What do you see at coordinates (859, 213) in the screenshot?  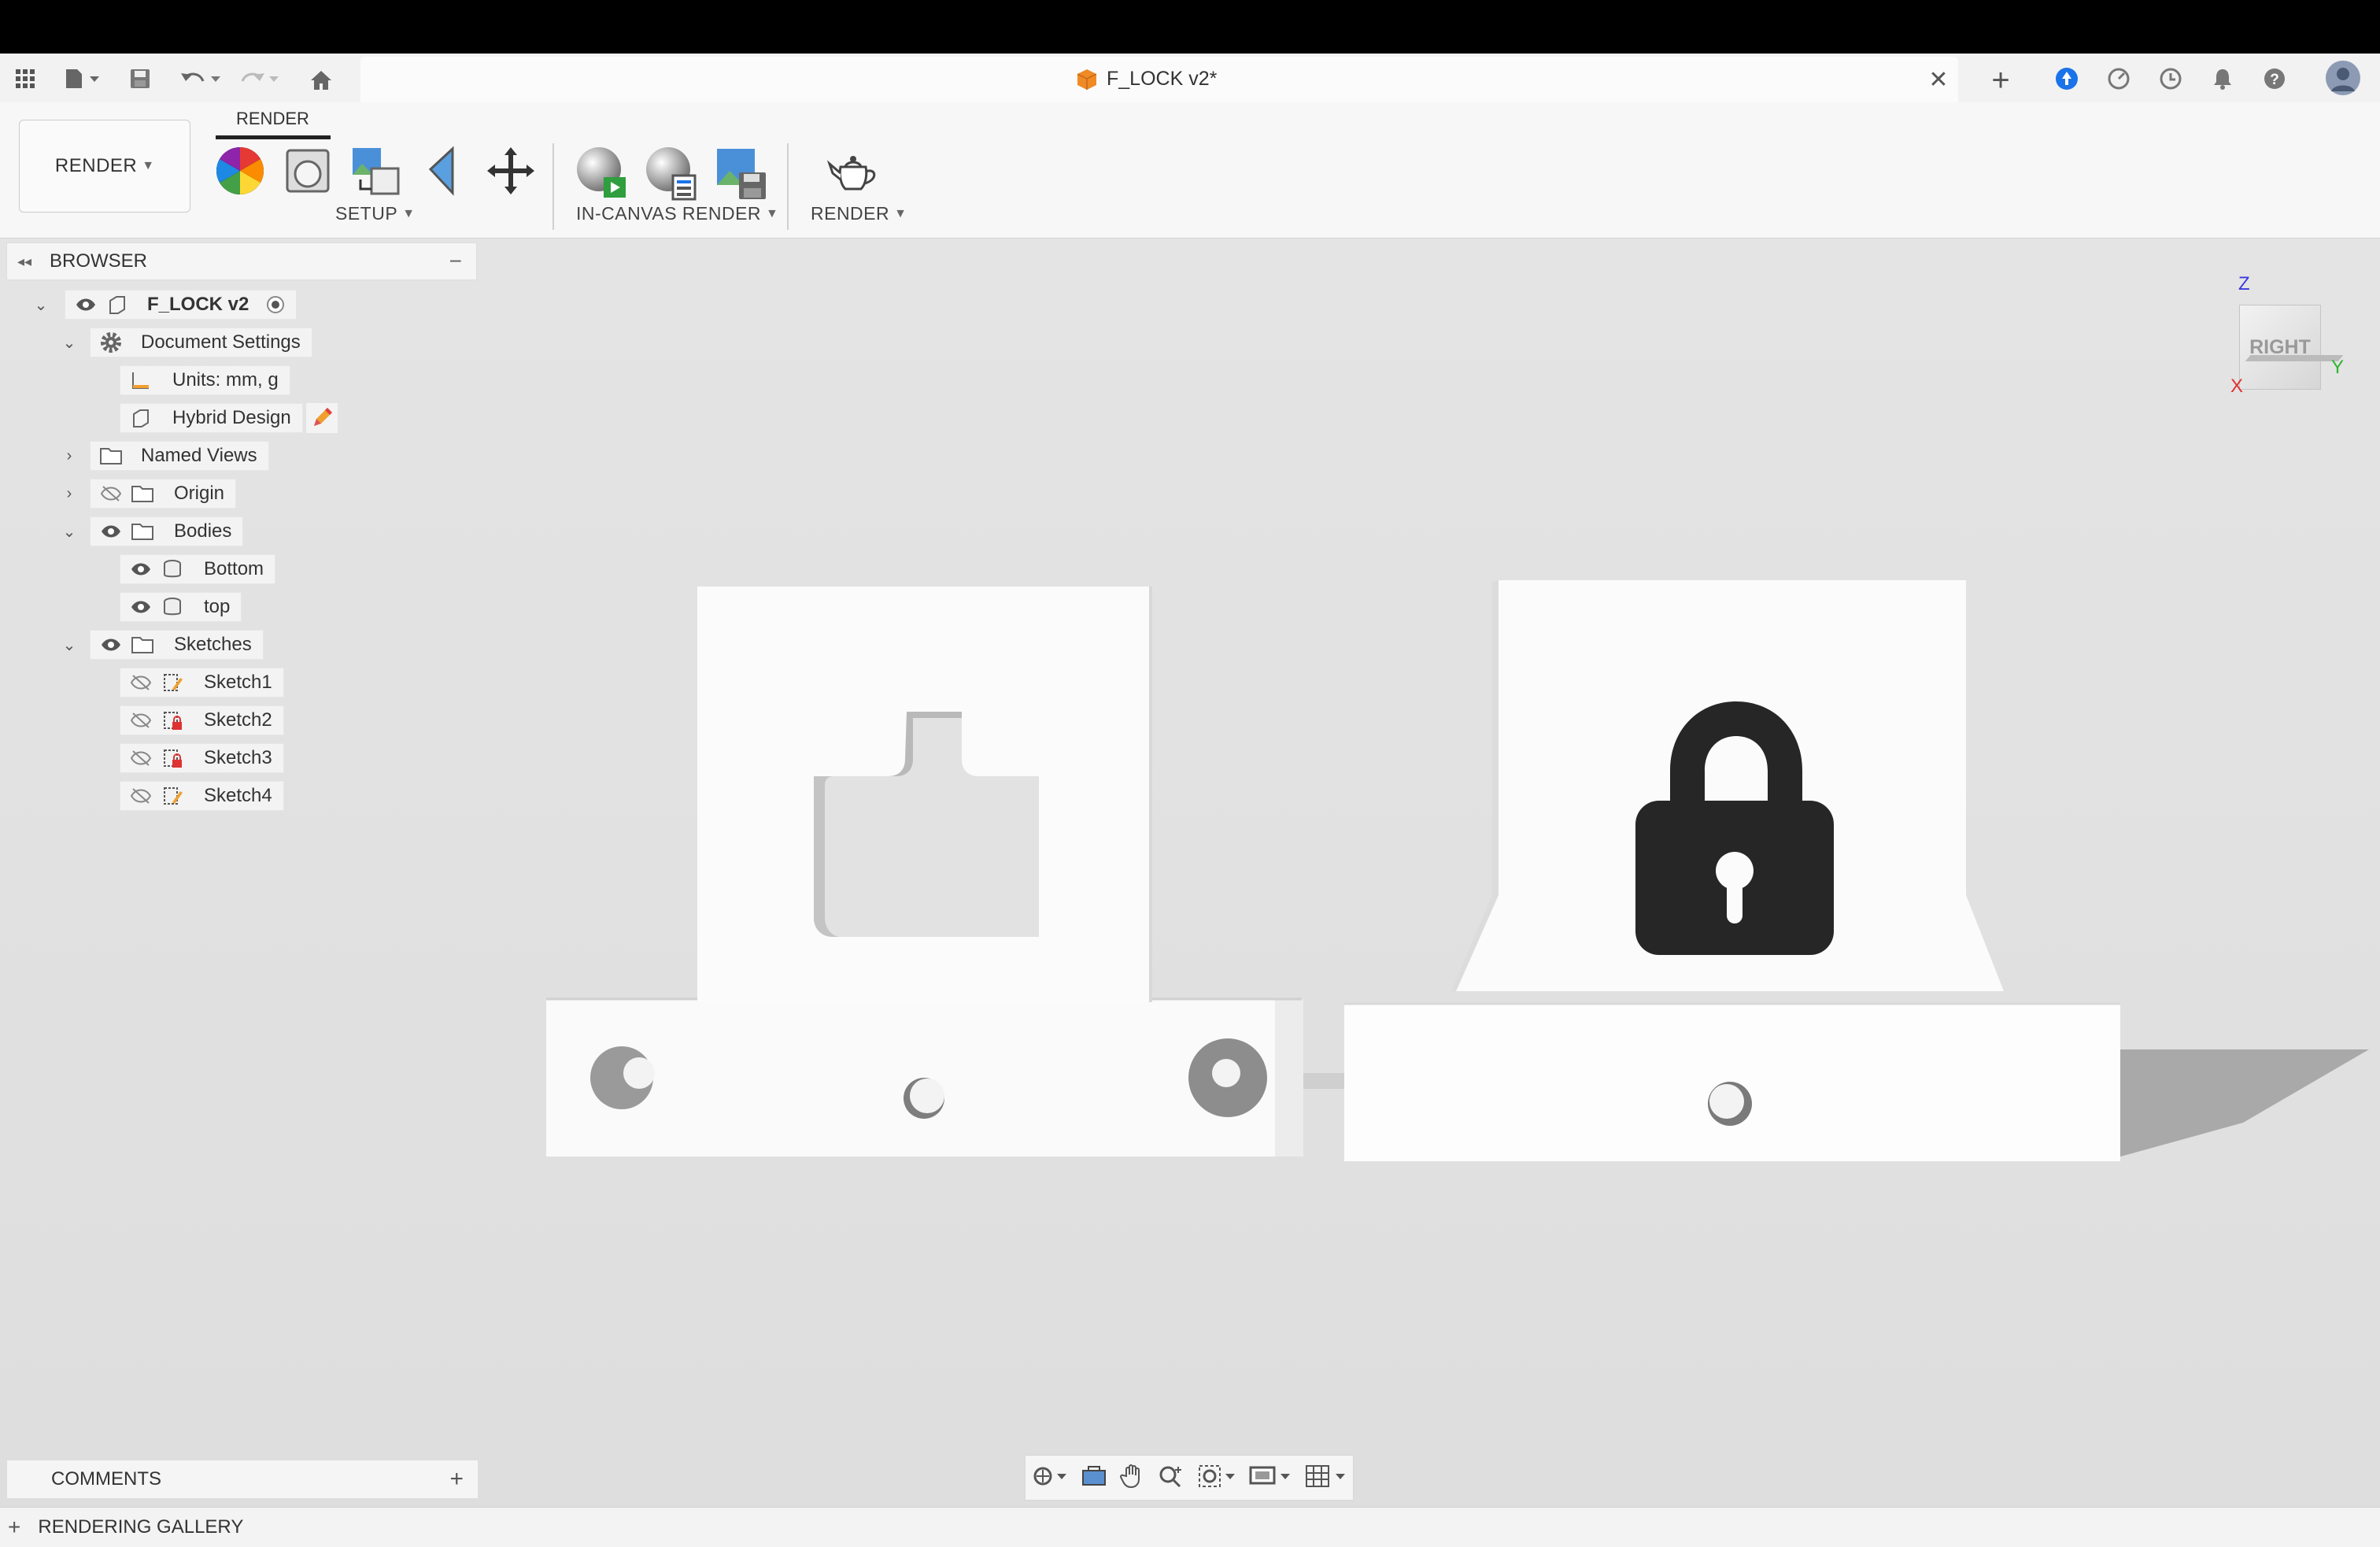 I see `render-group-menu: RENDER ▼` at bounding box center [859, 213].